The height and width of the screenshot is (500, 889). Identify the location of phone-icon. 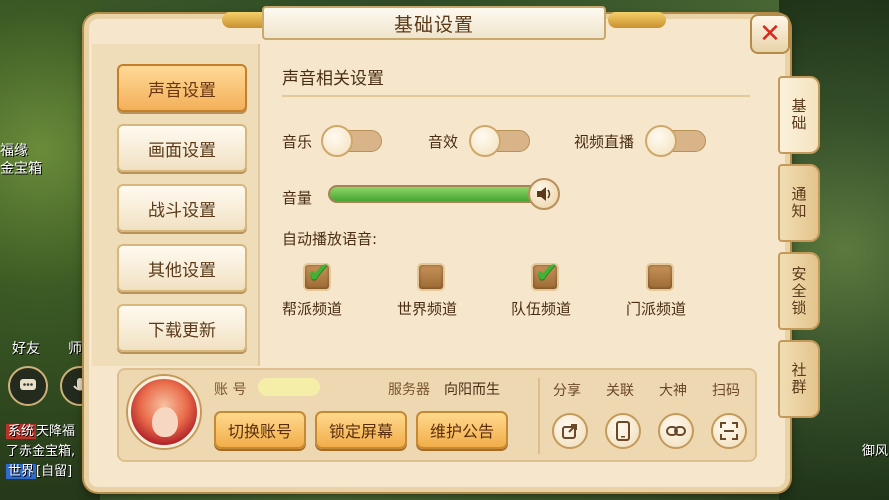
(623, 431).